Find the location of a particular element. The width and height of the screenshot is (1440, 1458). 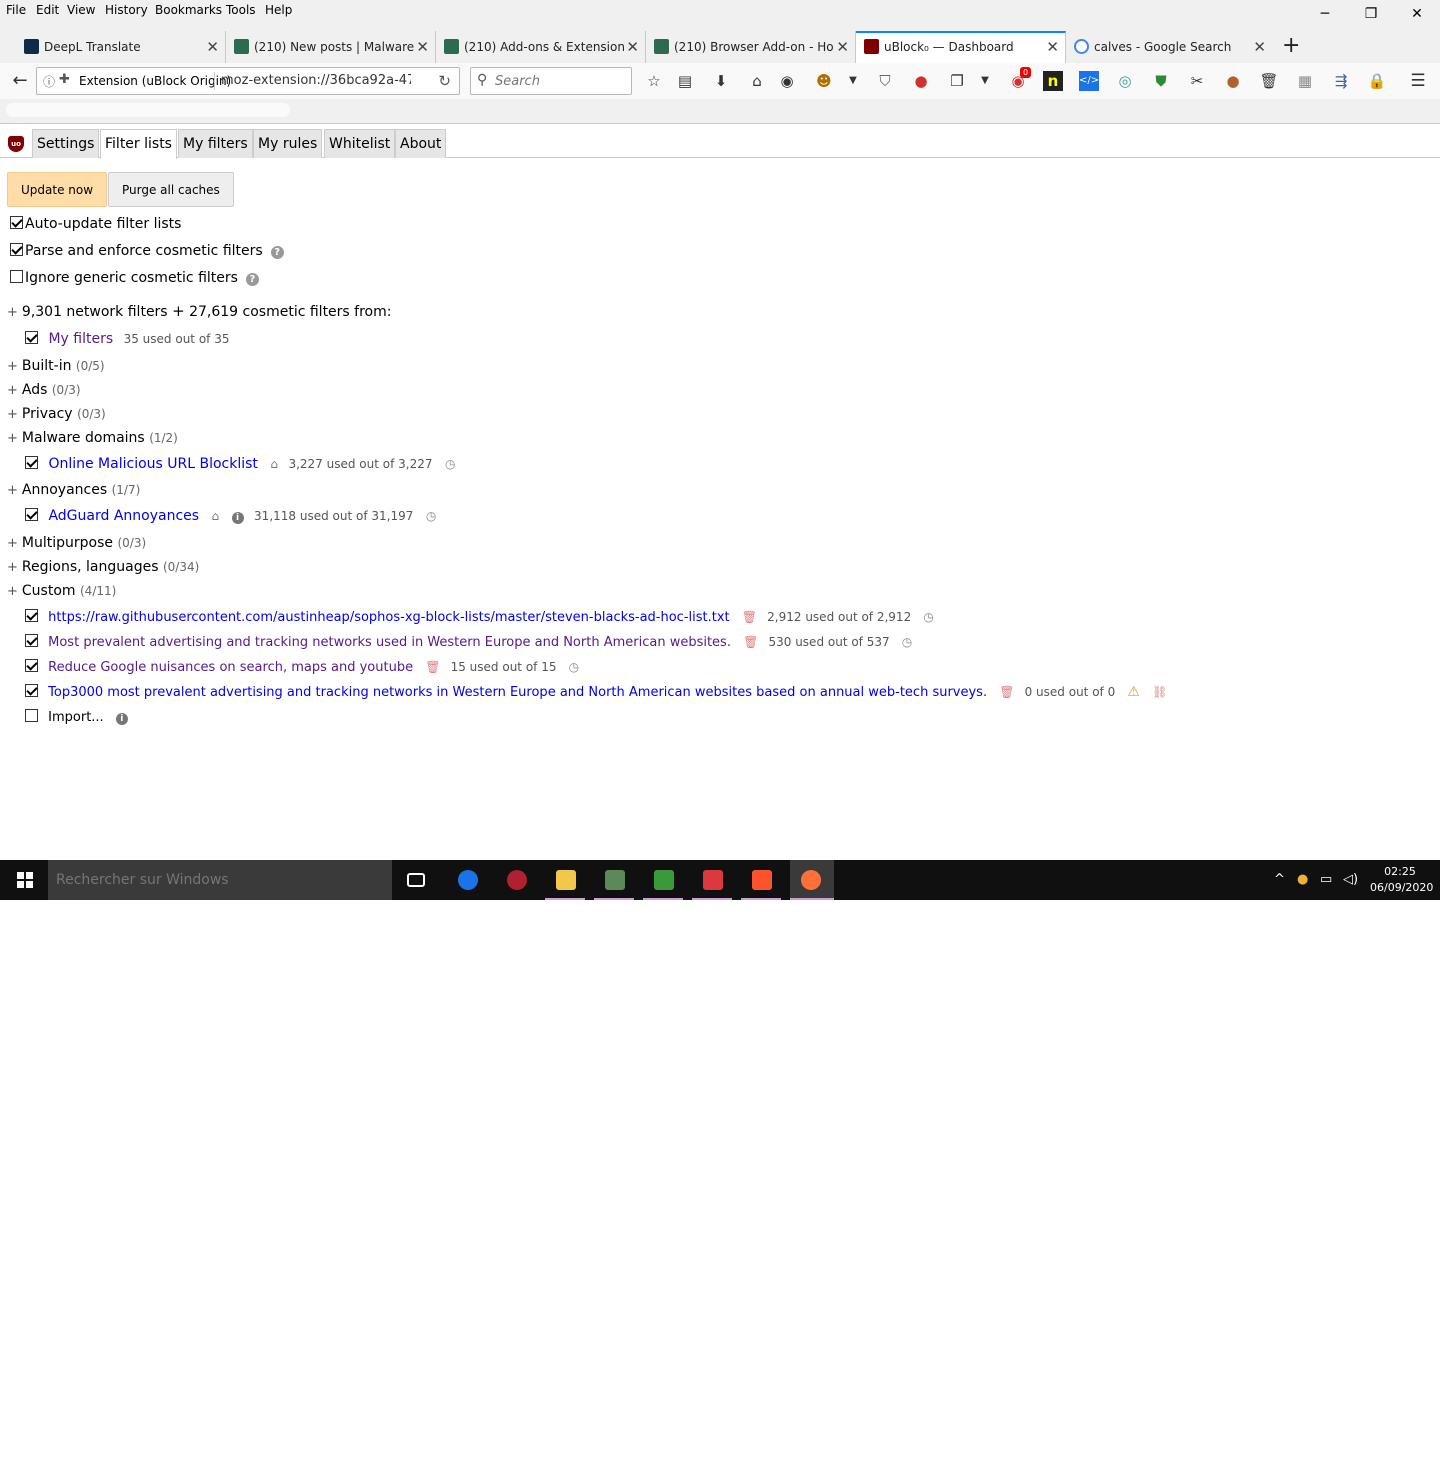

lock-icon: 🔒 is located at coordinates (1377, 81).